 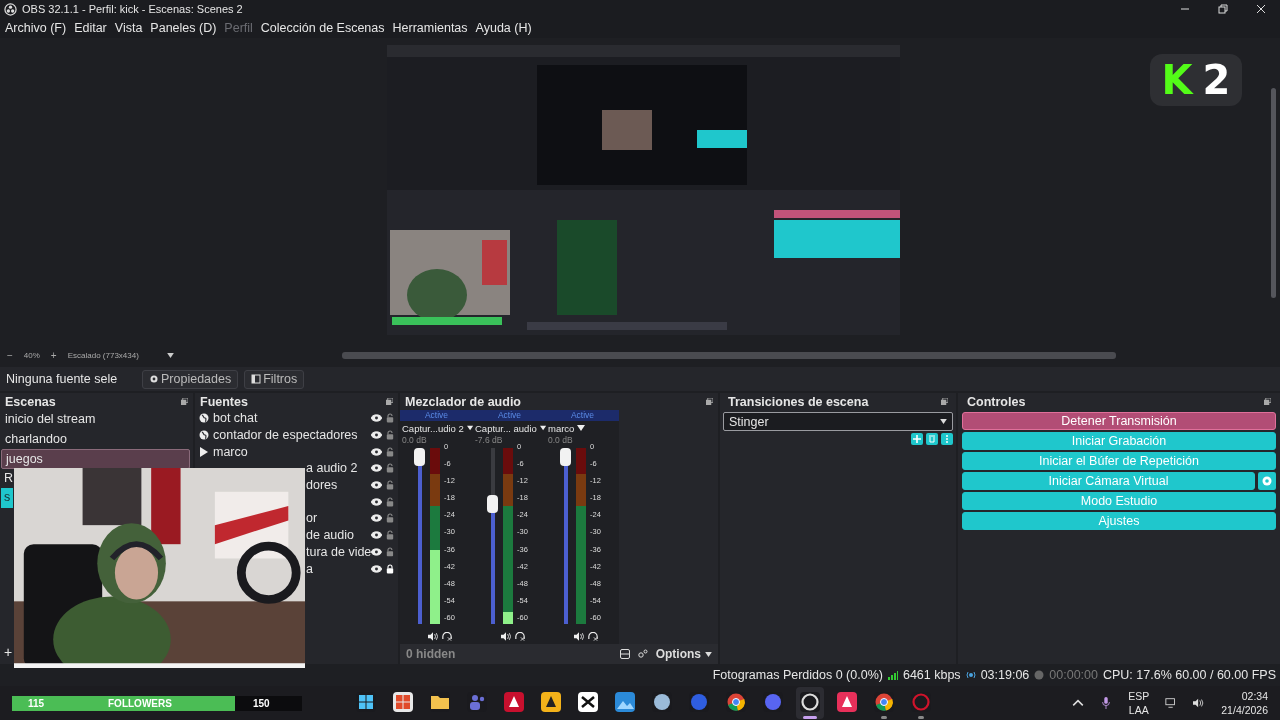 I want to click on source-item: bot chat, so click(x=235, y=418).